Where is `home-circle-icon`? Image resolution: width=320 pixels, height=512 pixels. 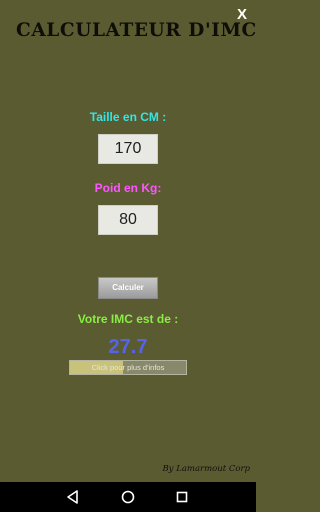 home-circle-icon is located at coordinates (128, 497).